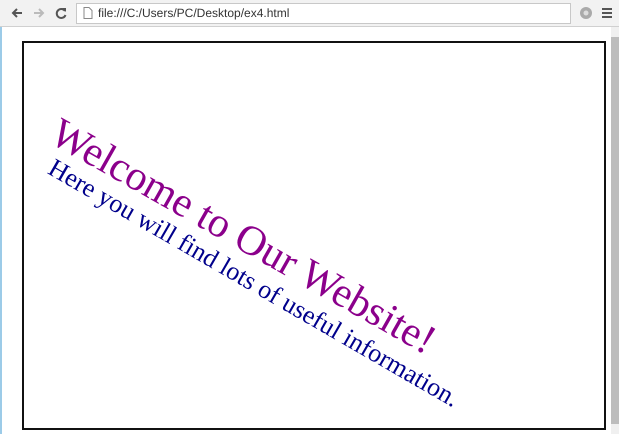 The height and width of the screenshot is (434, 619). Describe the element at coordinates (88, 13) in the screenshot. I see `page-icon` at that location.